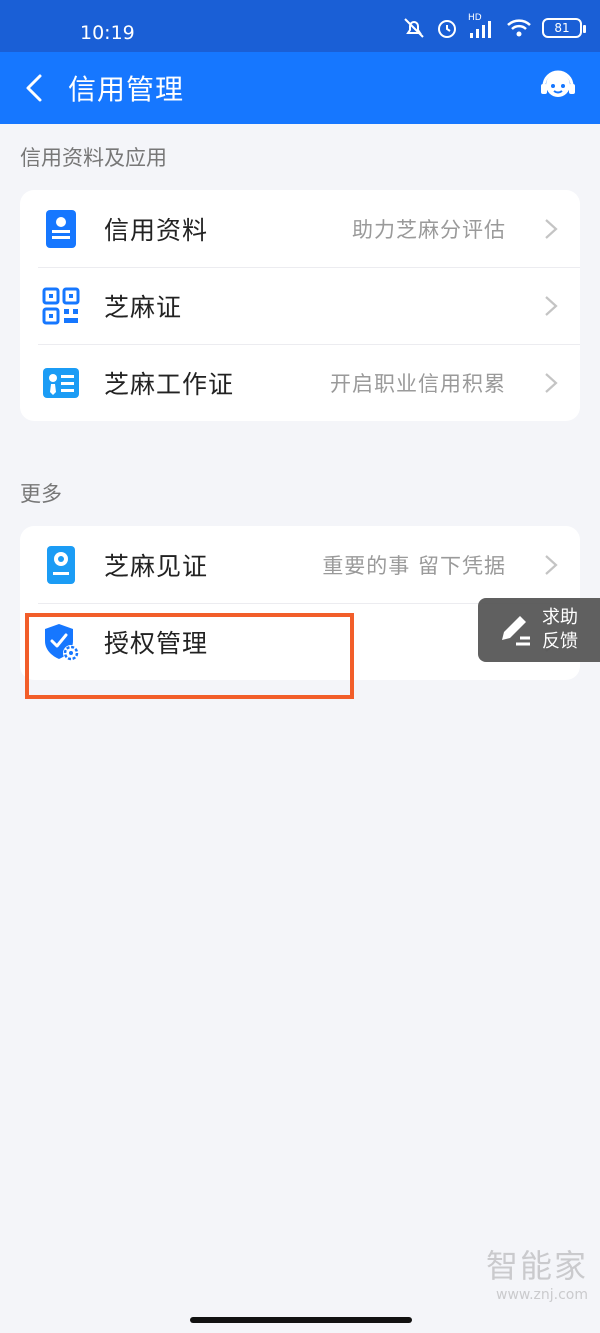 This screenshot has width=600, height=1333. What do you see at coordinates (107, 33) in the screenshot?
I see `status-time: 10:19` at bounding box center [107, 33].